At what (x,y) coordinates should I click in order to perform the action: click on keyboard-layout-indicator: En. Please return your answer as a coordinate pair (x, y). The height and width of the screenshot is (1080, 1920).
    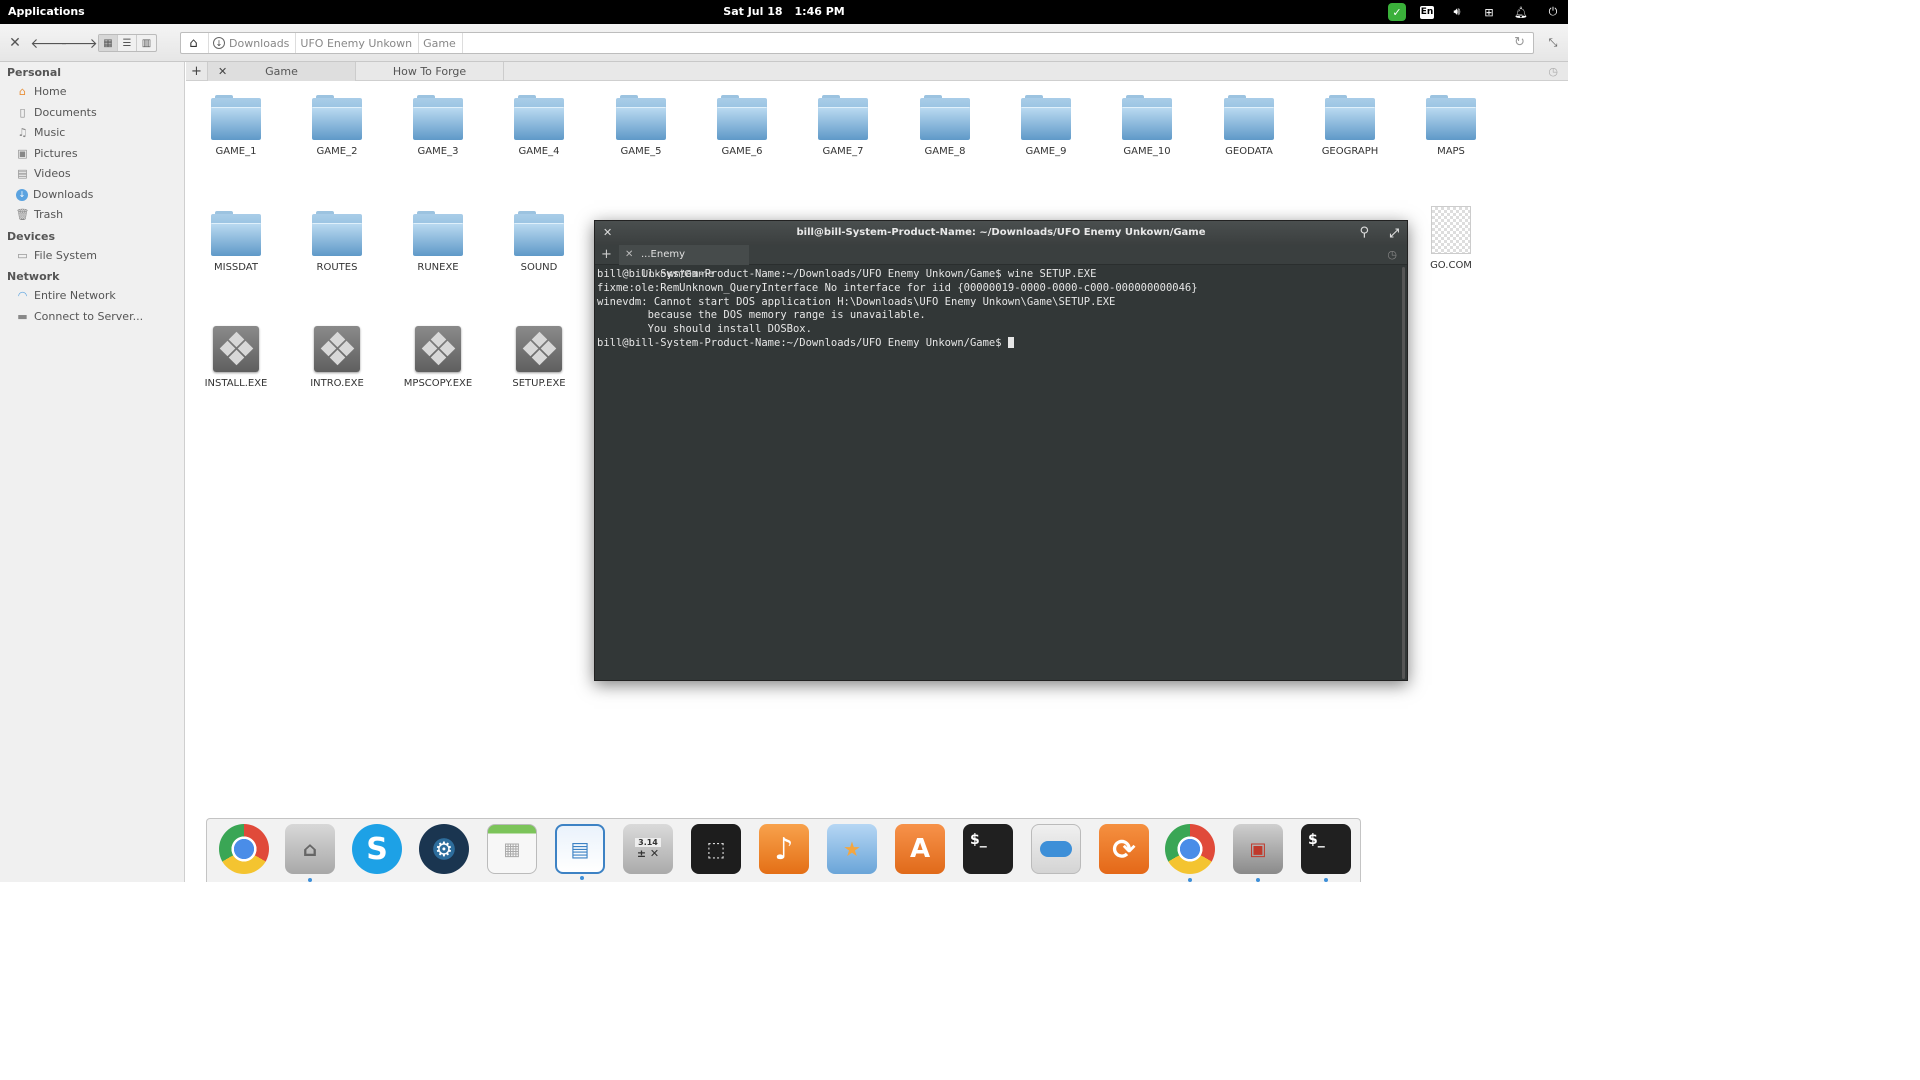
    Looking at the image, I should click on (1427, 12).